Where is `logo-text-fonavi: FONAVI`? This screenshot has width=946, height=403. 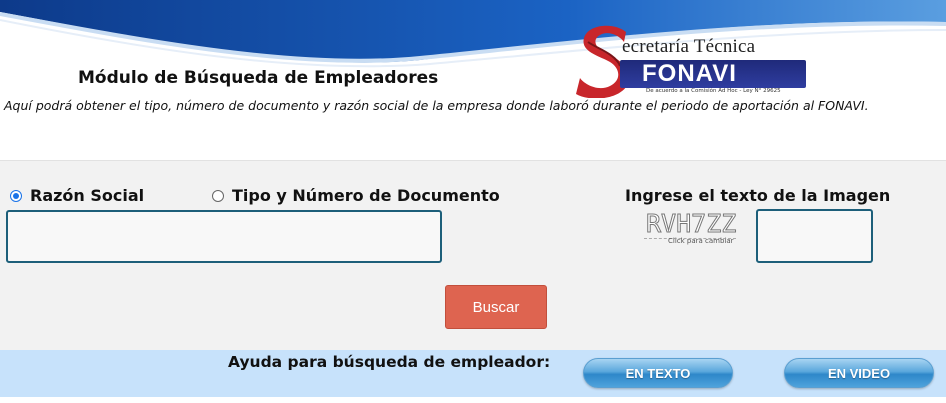
logo-text-fonavi: FONAVI is located at coordinates (713, 74).